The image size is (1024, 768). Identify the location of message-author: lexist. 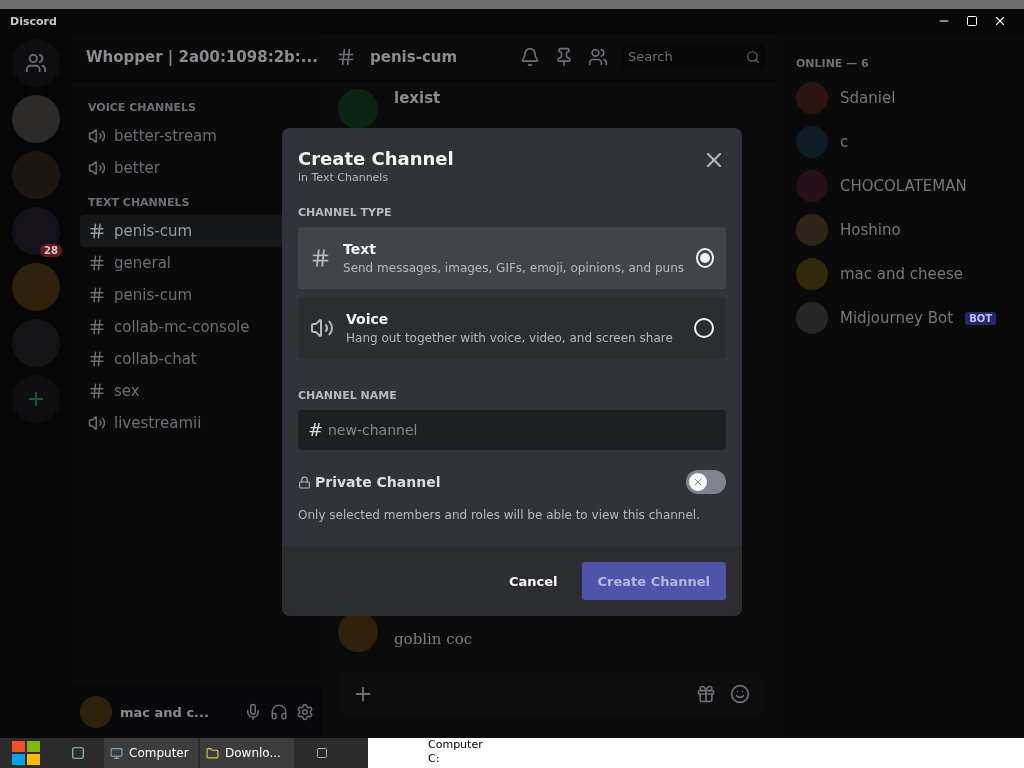
(417, 98).